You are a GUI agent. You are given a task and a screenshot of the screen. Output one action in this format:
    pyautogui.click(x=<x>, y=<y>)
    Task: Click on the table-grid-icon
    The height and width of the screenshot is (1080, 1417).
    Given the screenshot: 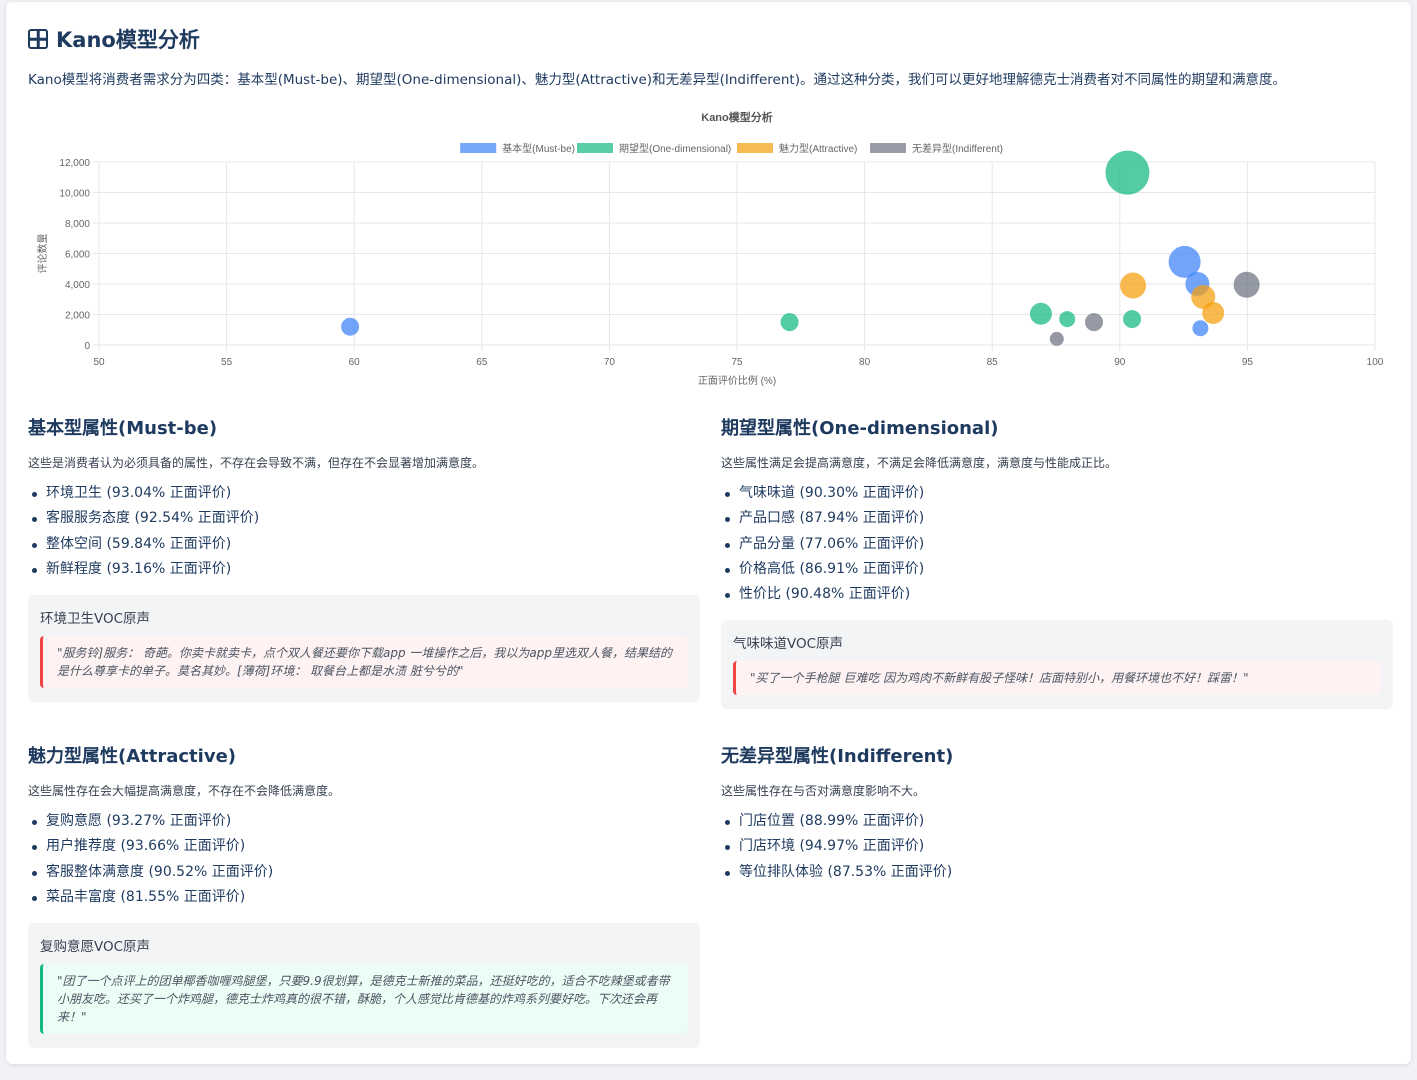 What is the action you would take?
    pyautogui.click(x=38, y=39)
    